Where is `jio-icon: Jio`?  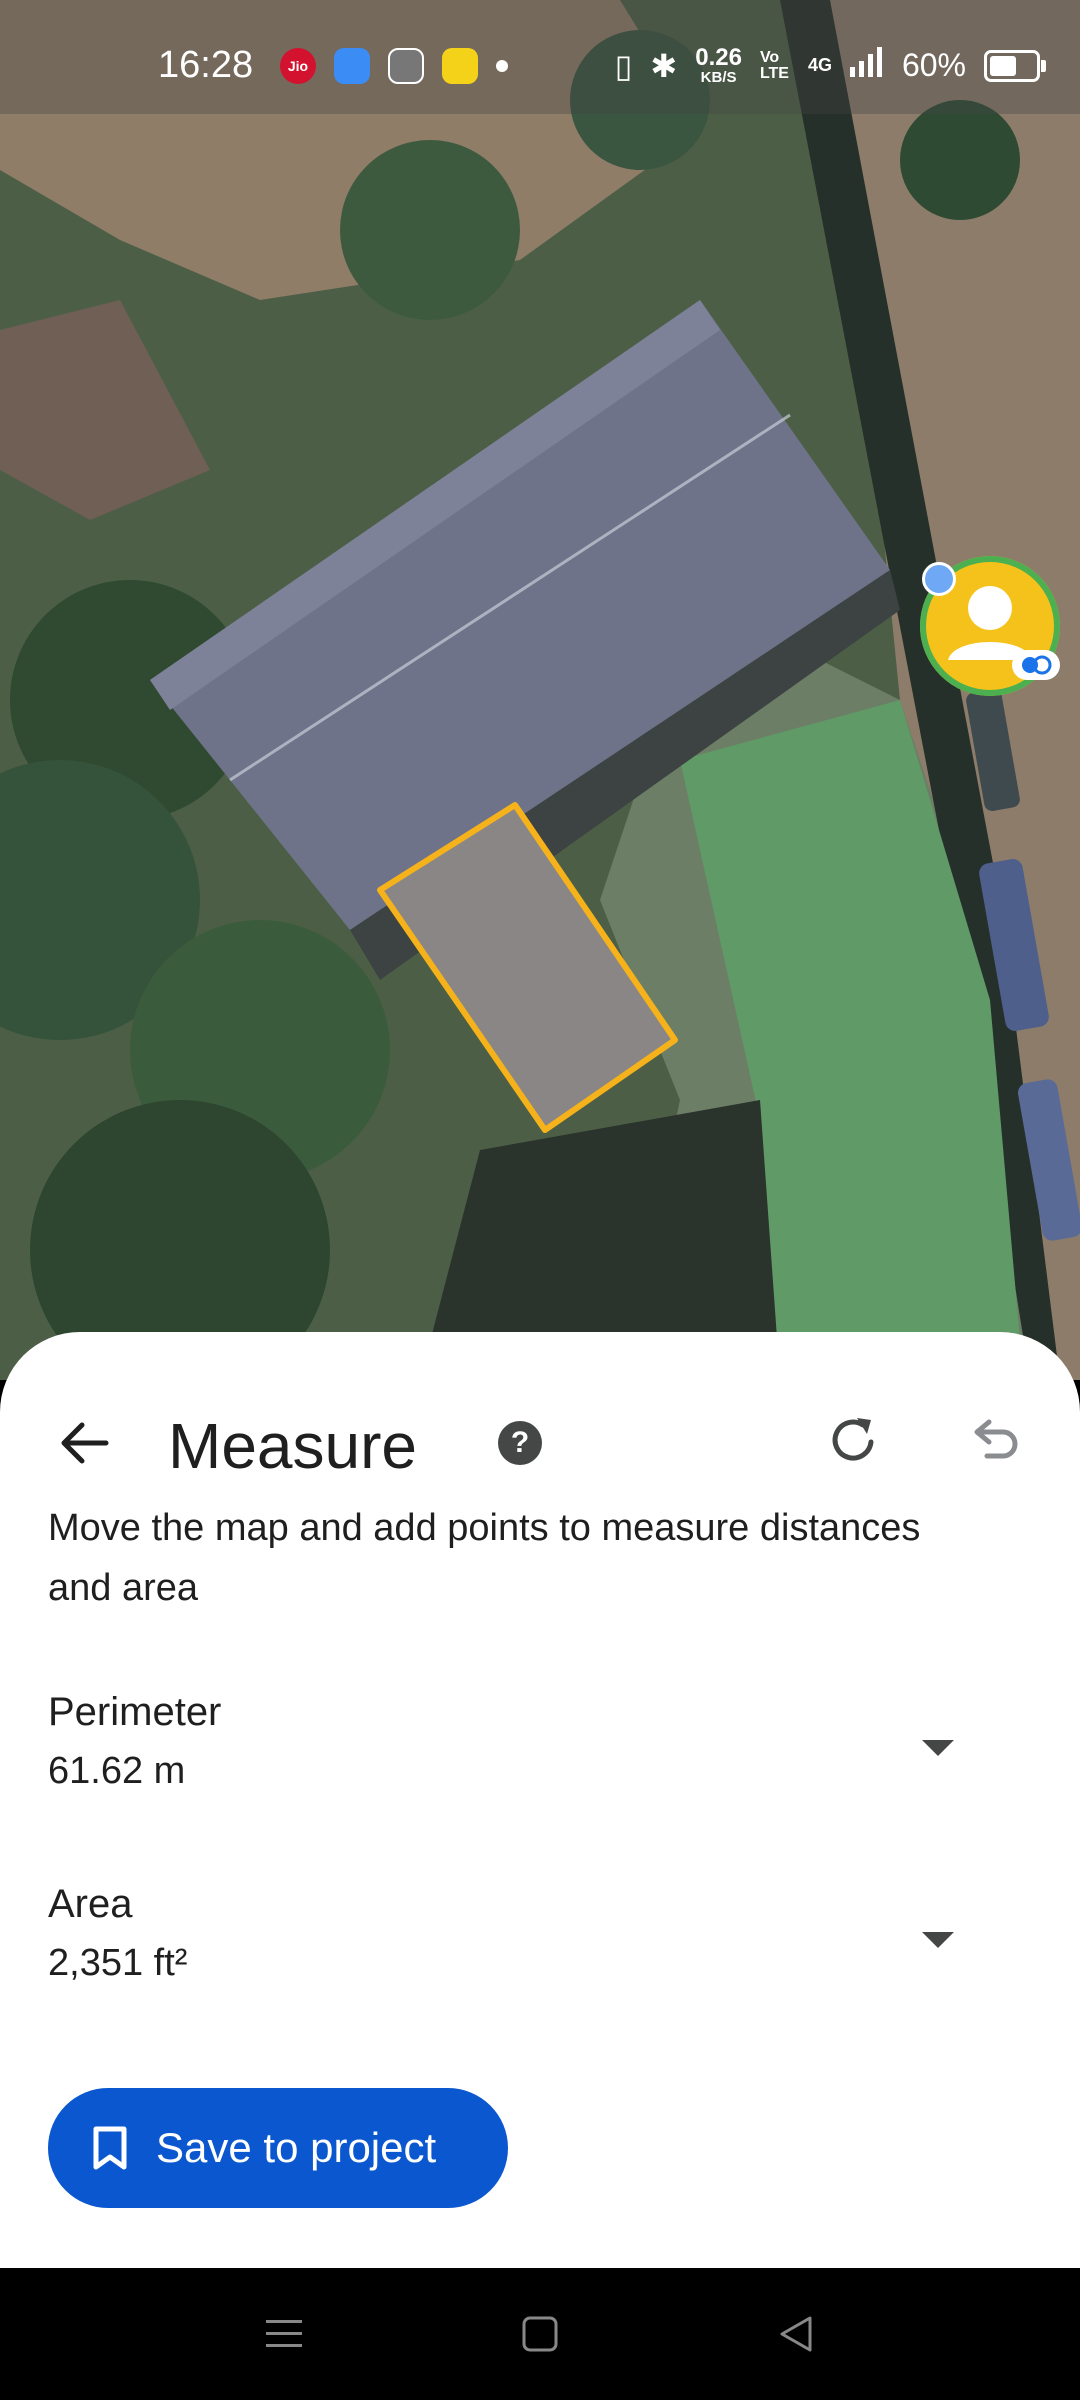
jio-icon: Jio is located at coordinates (298, 66).